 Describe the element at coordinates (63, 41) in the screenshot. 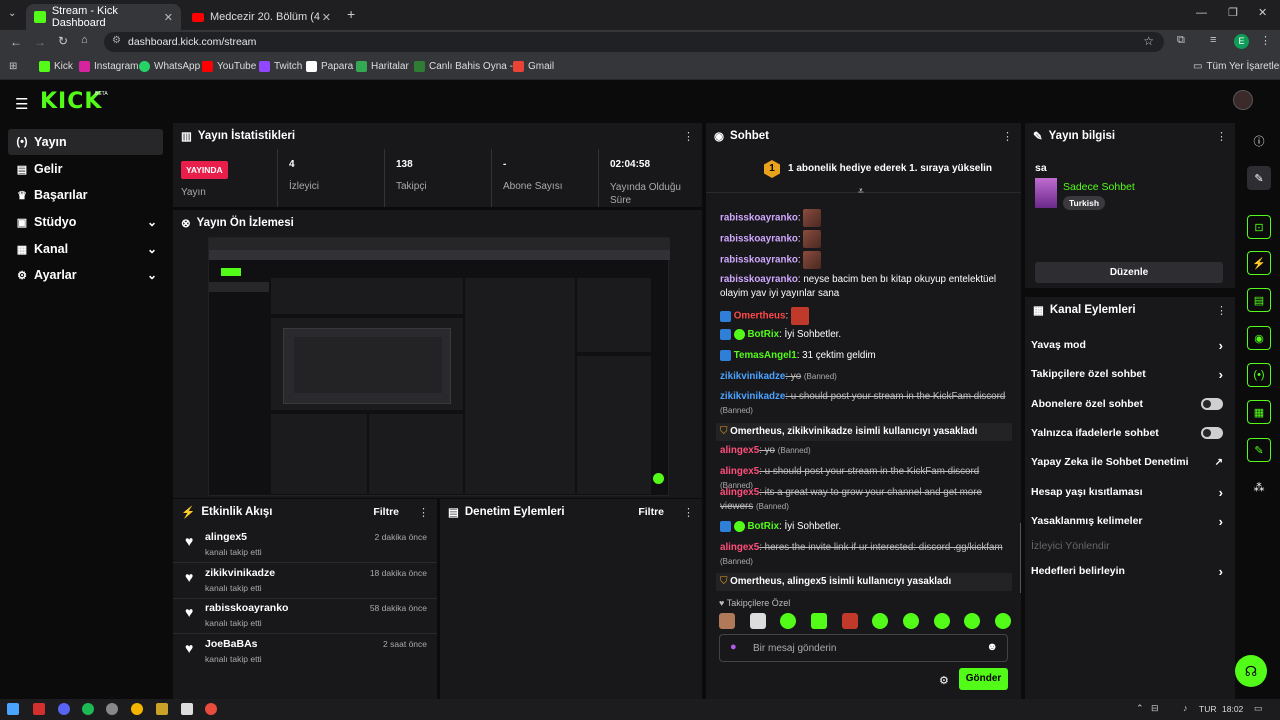

I see `reload-icon: ↻` at that location.